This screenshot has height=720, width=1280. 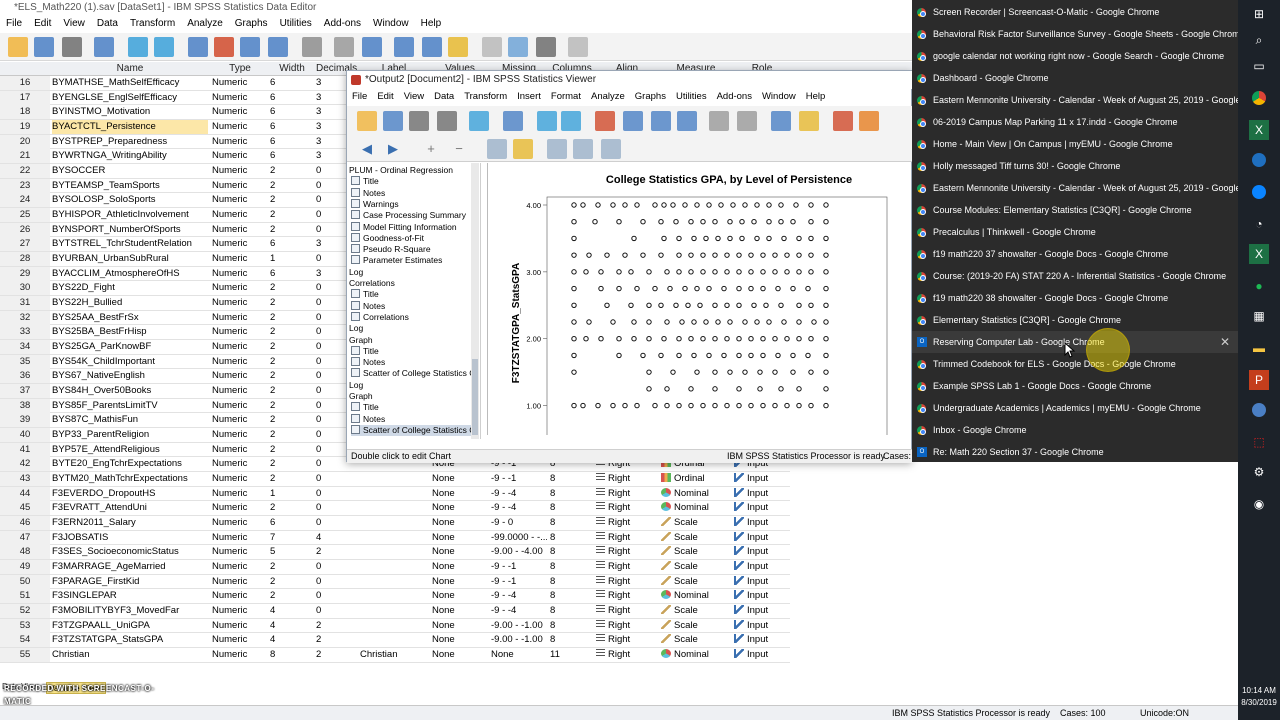 What do you see at coordinates (356, 385) in the screenshot?
I see `outline-item: Log` at bounding box center [356, 385].